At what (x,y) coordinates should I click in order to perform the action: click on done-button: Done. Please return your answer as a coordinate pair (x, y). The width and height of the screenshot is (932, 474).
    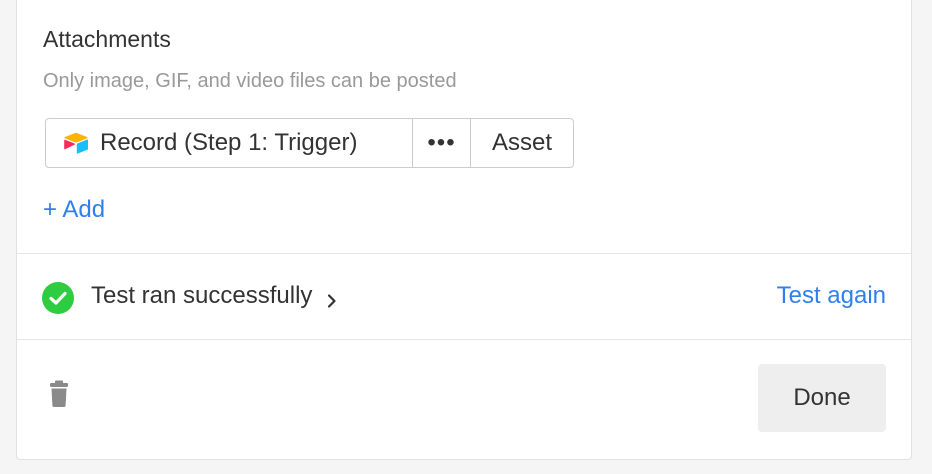
    Looking at the image, I should click on (822, 398).